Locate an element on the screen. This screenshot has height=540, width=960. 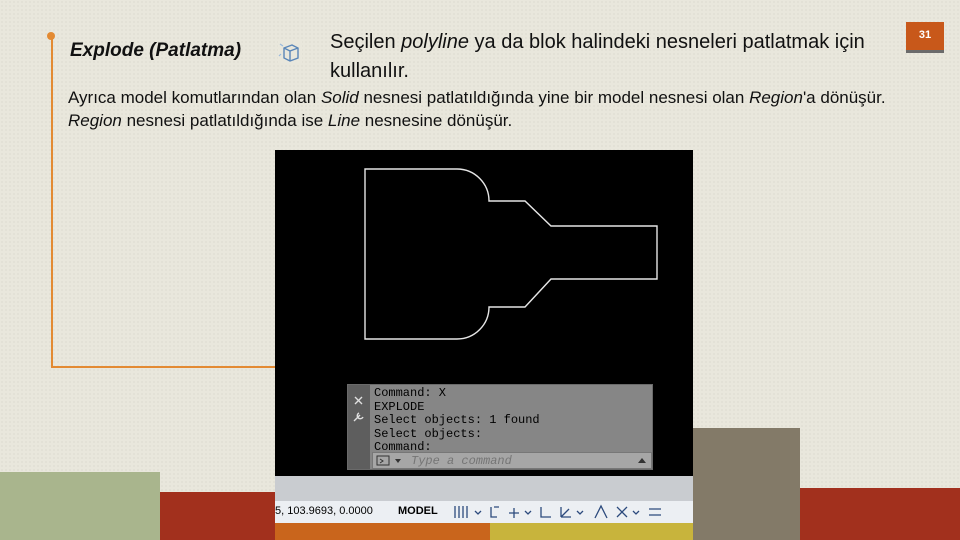
page-number-badge: 31 is located at coordinates (925, 37).